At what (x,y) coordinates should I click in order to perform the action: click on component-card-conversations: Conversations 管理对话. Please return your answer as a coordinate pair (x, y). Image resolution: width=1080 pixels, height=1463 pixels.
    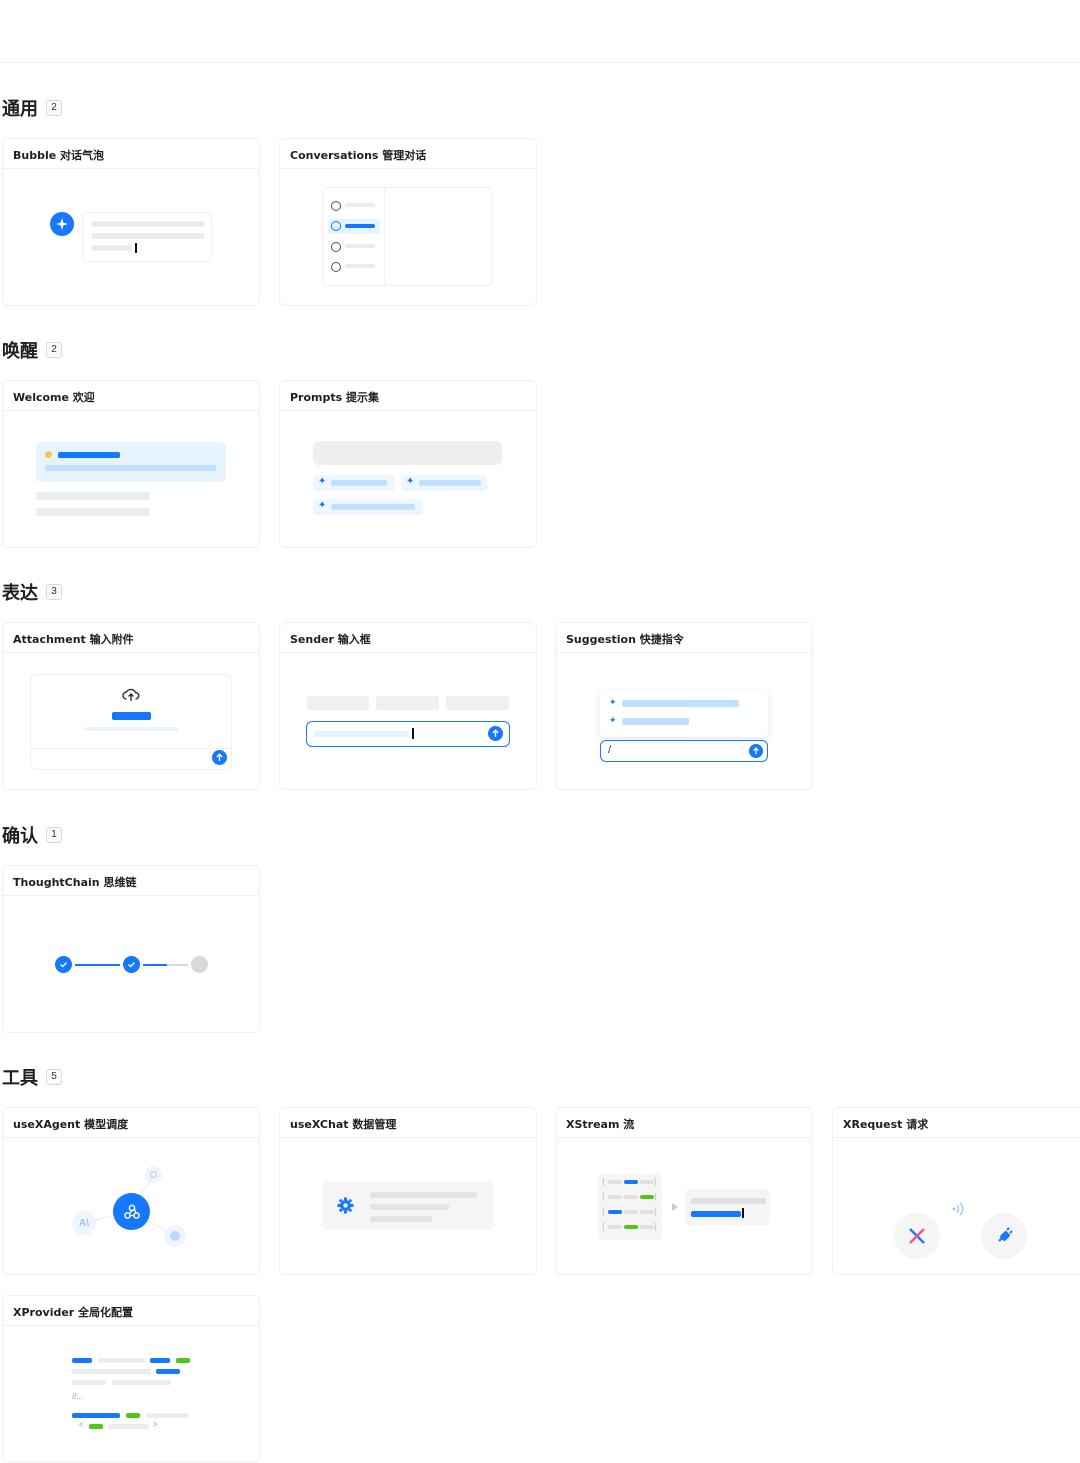
    Looking at the image, I should click on (408, 222).